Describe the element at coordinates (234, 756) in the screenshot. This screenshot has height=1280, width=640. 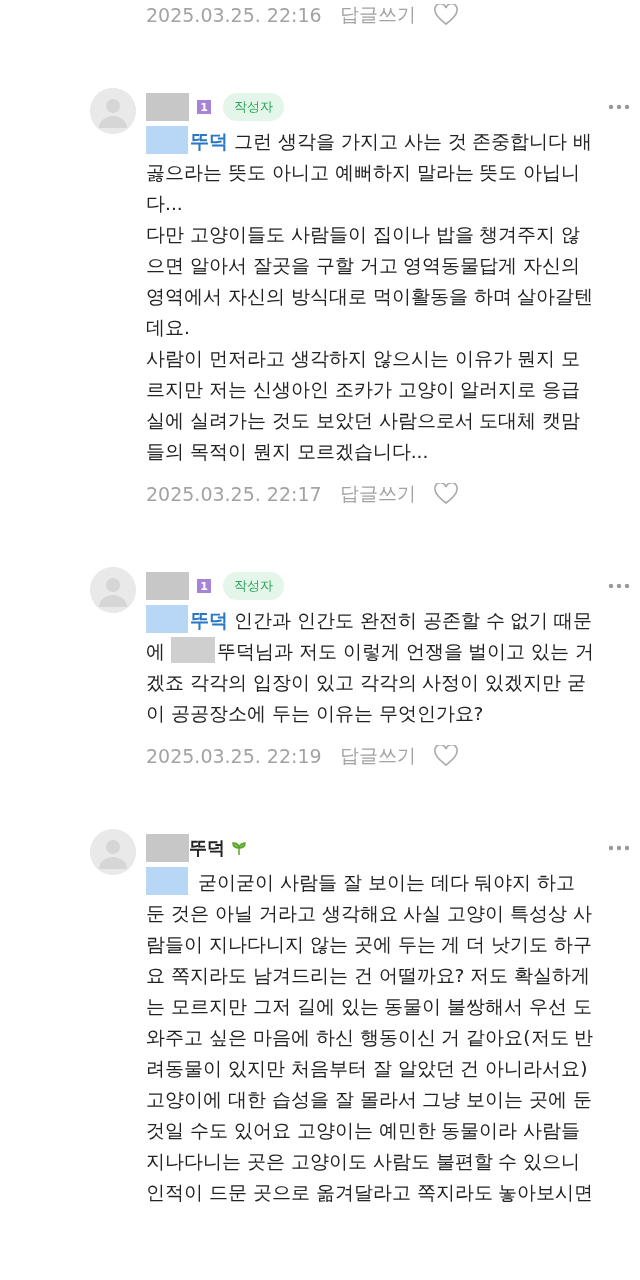
I see `comment-timestamp: 2025.03.25. 22:19` at that location.